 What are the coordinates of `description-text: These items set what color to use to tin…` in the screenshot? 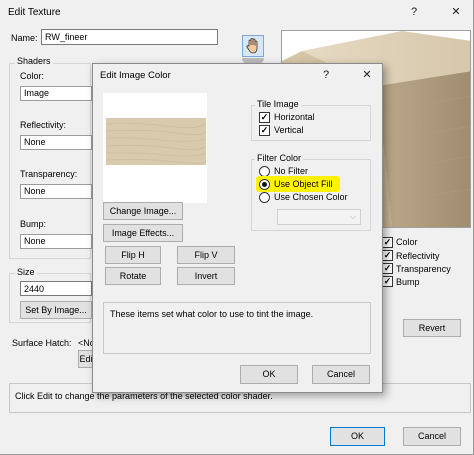 It's located at (237, 328).